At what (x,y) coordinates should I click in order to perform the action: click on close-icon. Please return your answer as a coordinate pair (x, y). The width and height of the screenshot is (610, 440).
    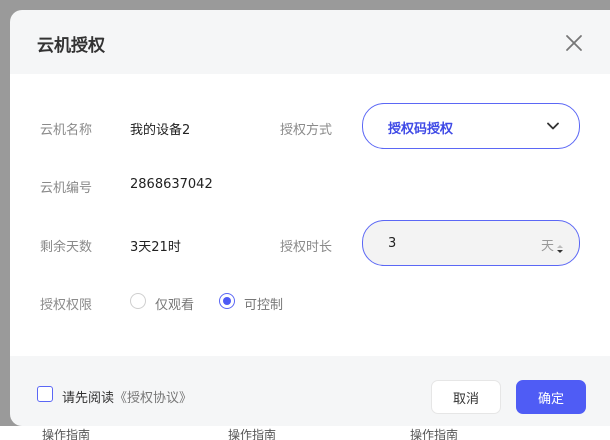
    Looking at the image, I should click on (574, 43).